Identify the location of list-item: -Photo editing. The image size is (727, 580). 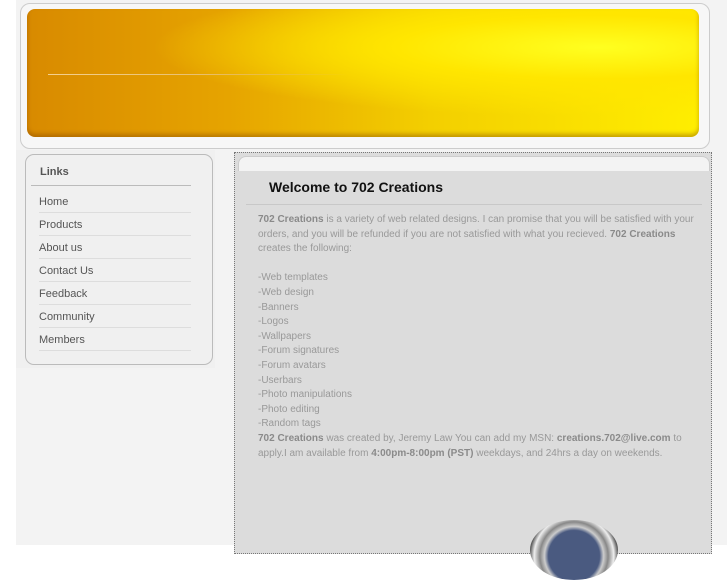
(289, 409).